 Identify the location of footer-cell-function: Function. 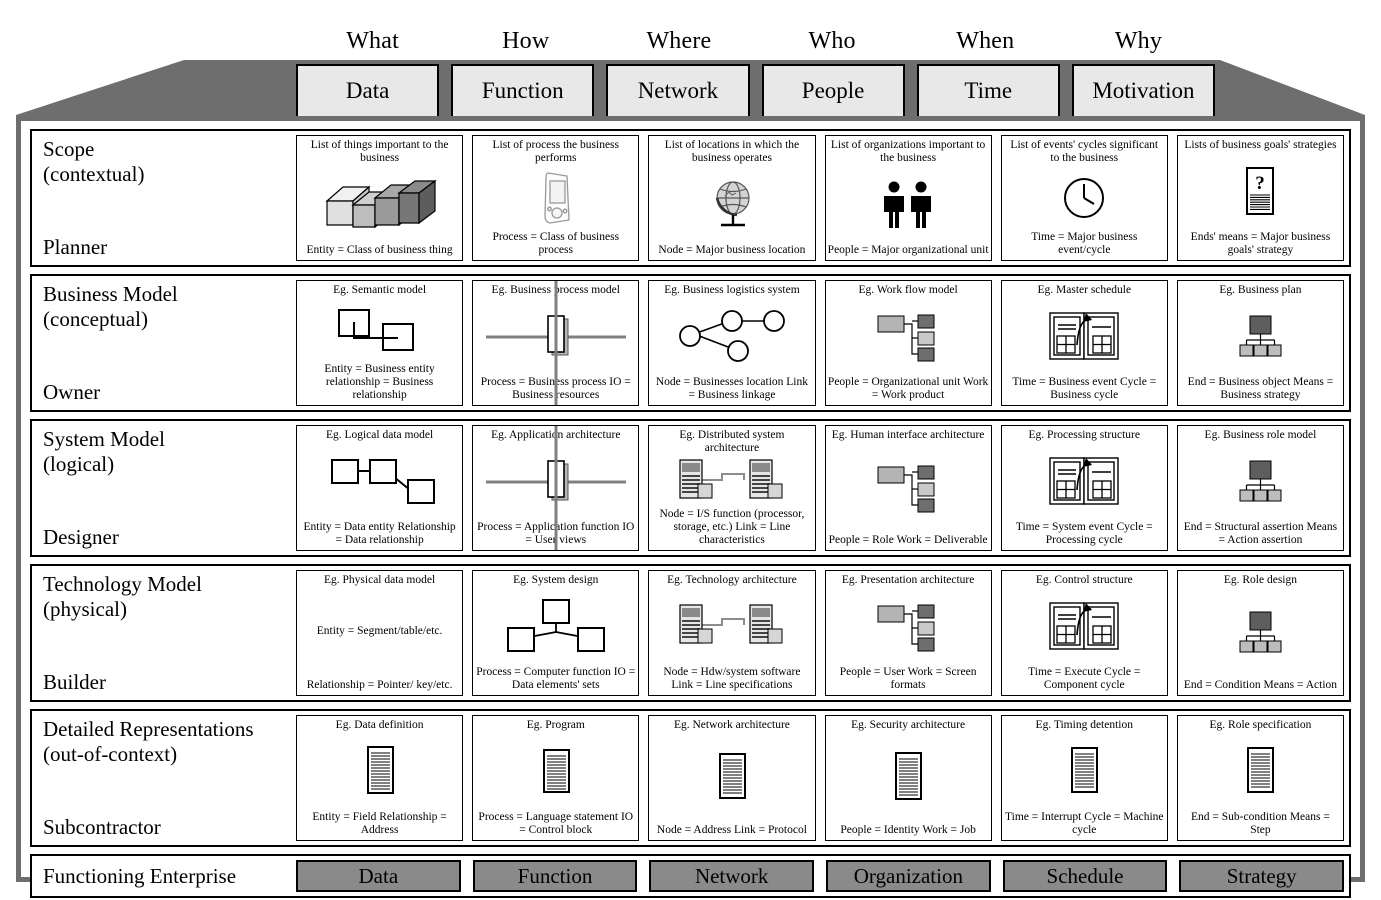
(555, 876).